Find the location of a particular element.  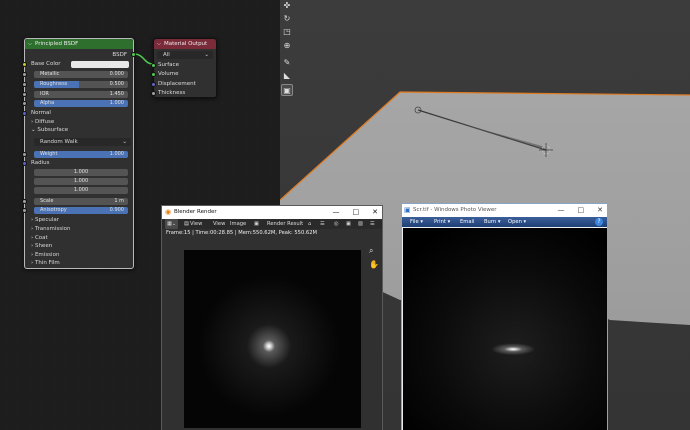

render-image is located at coordinates (272, 339).